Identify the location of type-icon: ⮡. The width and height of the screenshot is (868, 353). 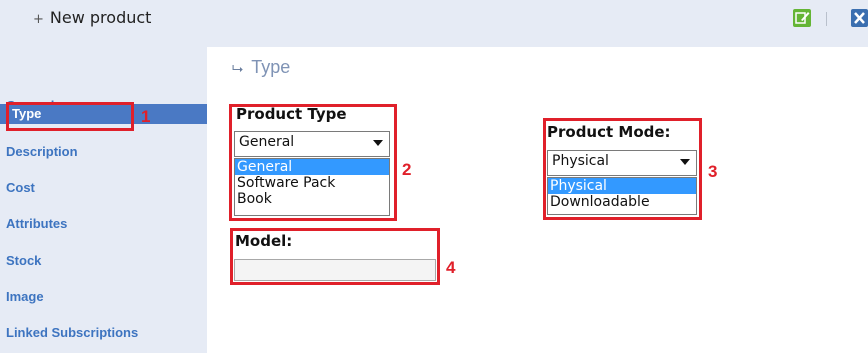
(238, 68).